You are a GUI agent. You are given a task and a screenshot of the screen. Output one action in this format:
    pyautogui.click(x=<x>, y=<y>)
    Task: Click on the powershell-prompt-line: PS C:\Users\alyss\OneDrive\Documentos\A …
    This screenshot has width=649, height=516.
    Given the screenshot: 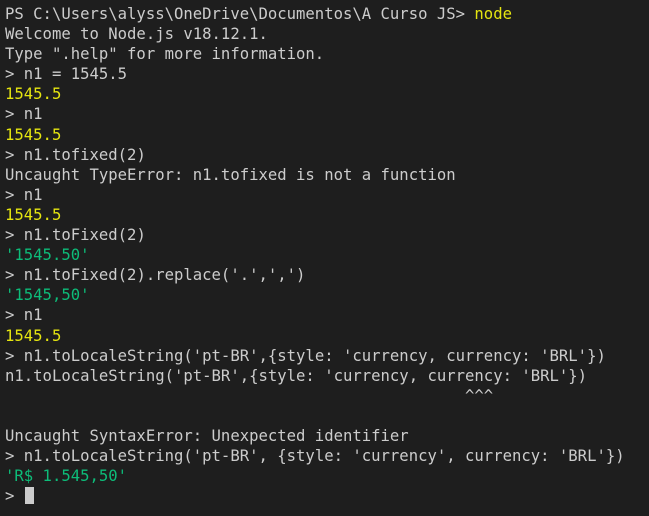 What is the action you would take?
    pyautogui.click(x=327, y=14)
    